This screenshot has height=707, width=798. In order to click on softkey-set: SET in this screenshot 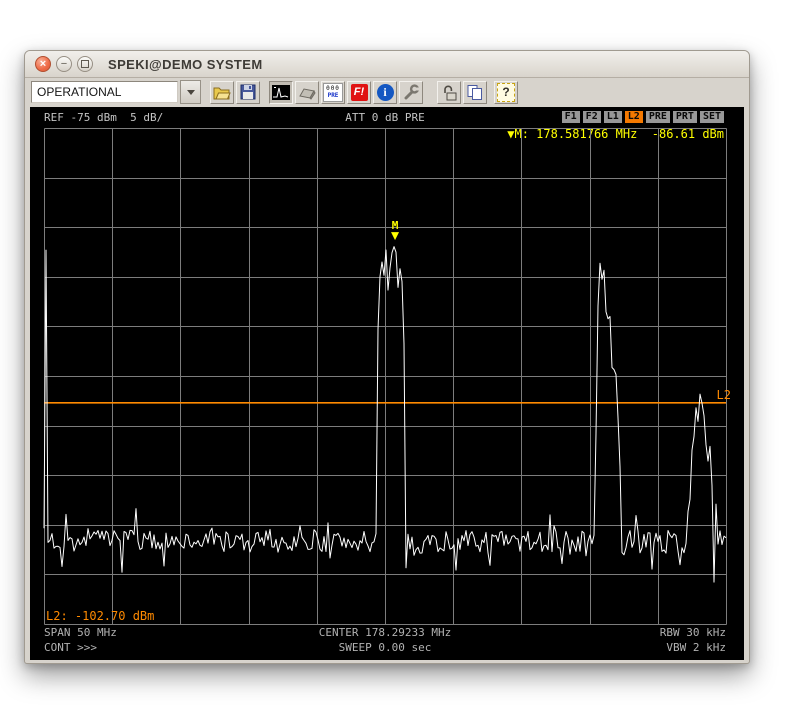, I will do `click(711, 117)`.